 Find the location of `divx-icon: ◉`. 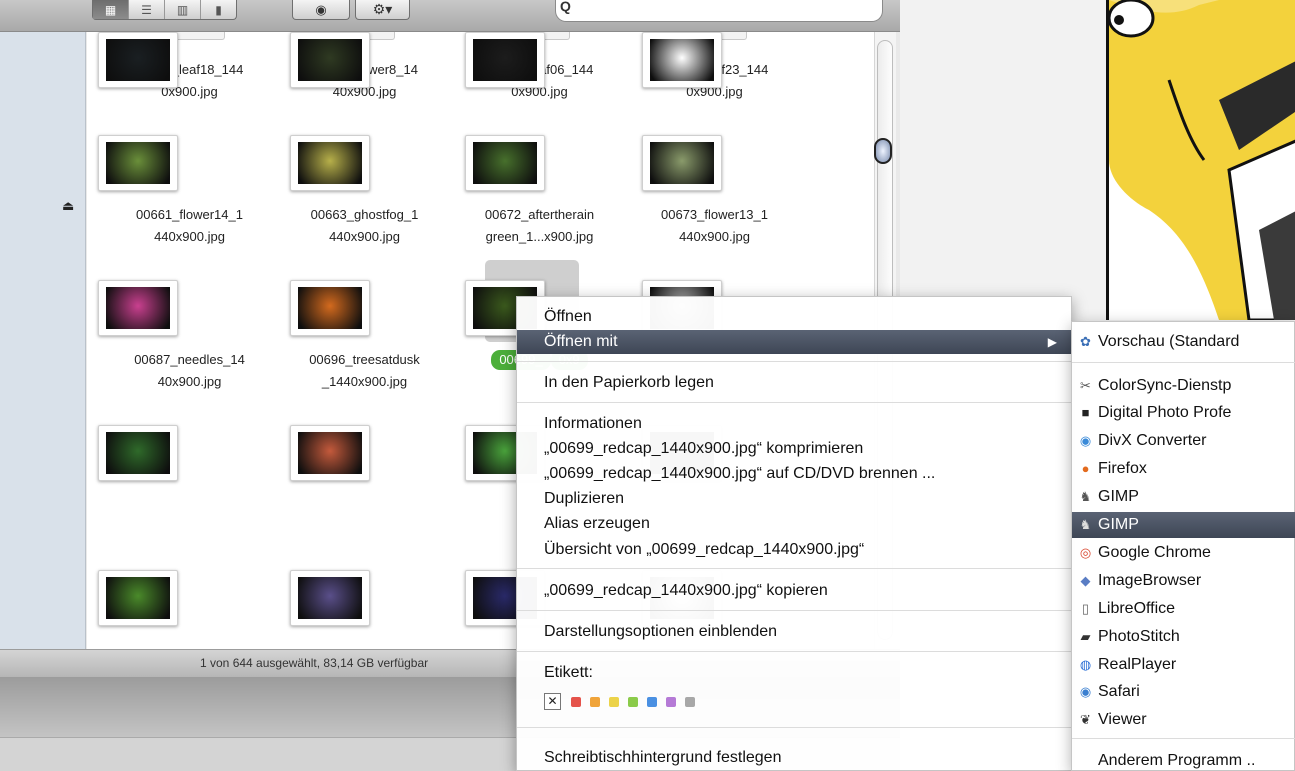

divx-icon: ◉ is located at coordinates (1085, 440).